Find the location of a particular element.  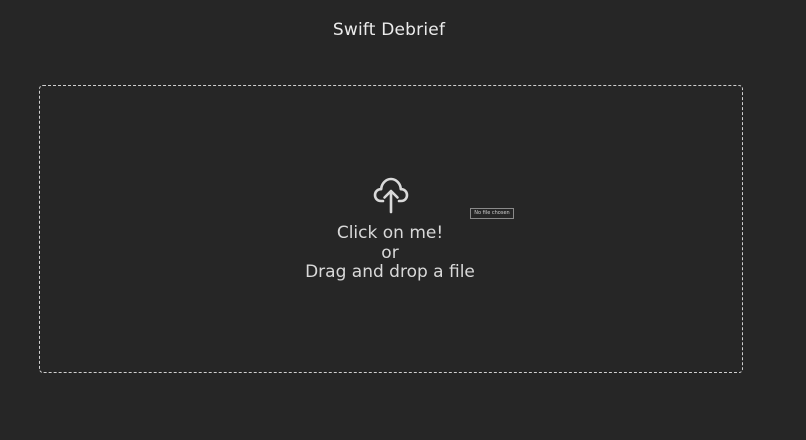

cloud-upload-icon is located at coordinates (391, 195).